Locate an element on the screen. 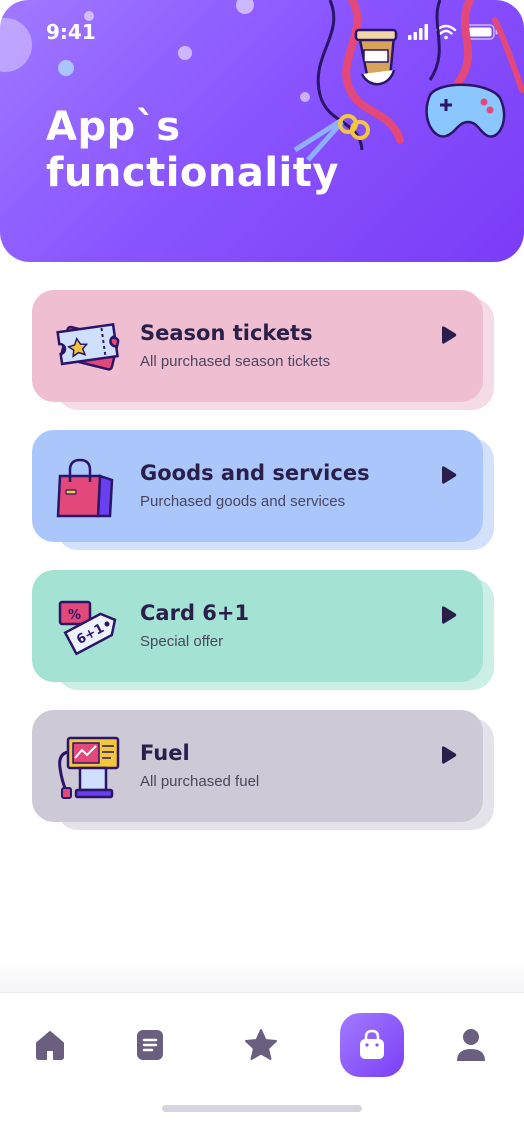  document-icon is located at coordinates (150, 1045).